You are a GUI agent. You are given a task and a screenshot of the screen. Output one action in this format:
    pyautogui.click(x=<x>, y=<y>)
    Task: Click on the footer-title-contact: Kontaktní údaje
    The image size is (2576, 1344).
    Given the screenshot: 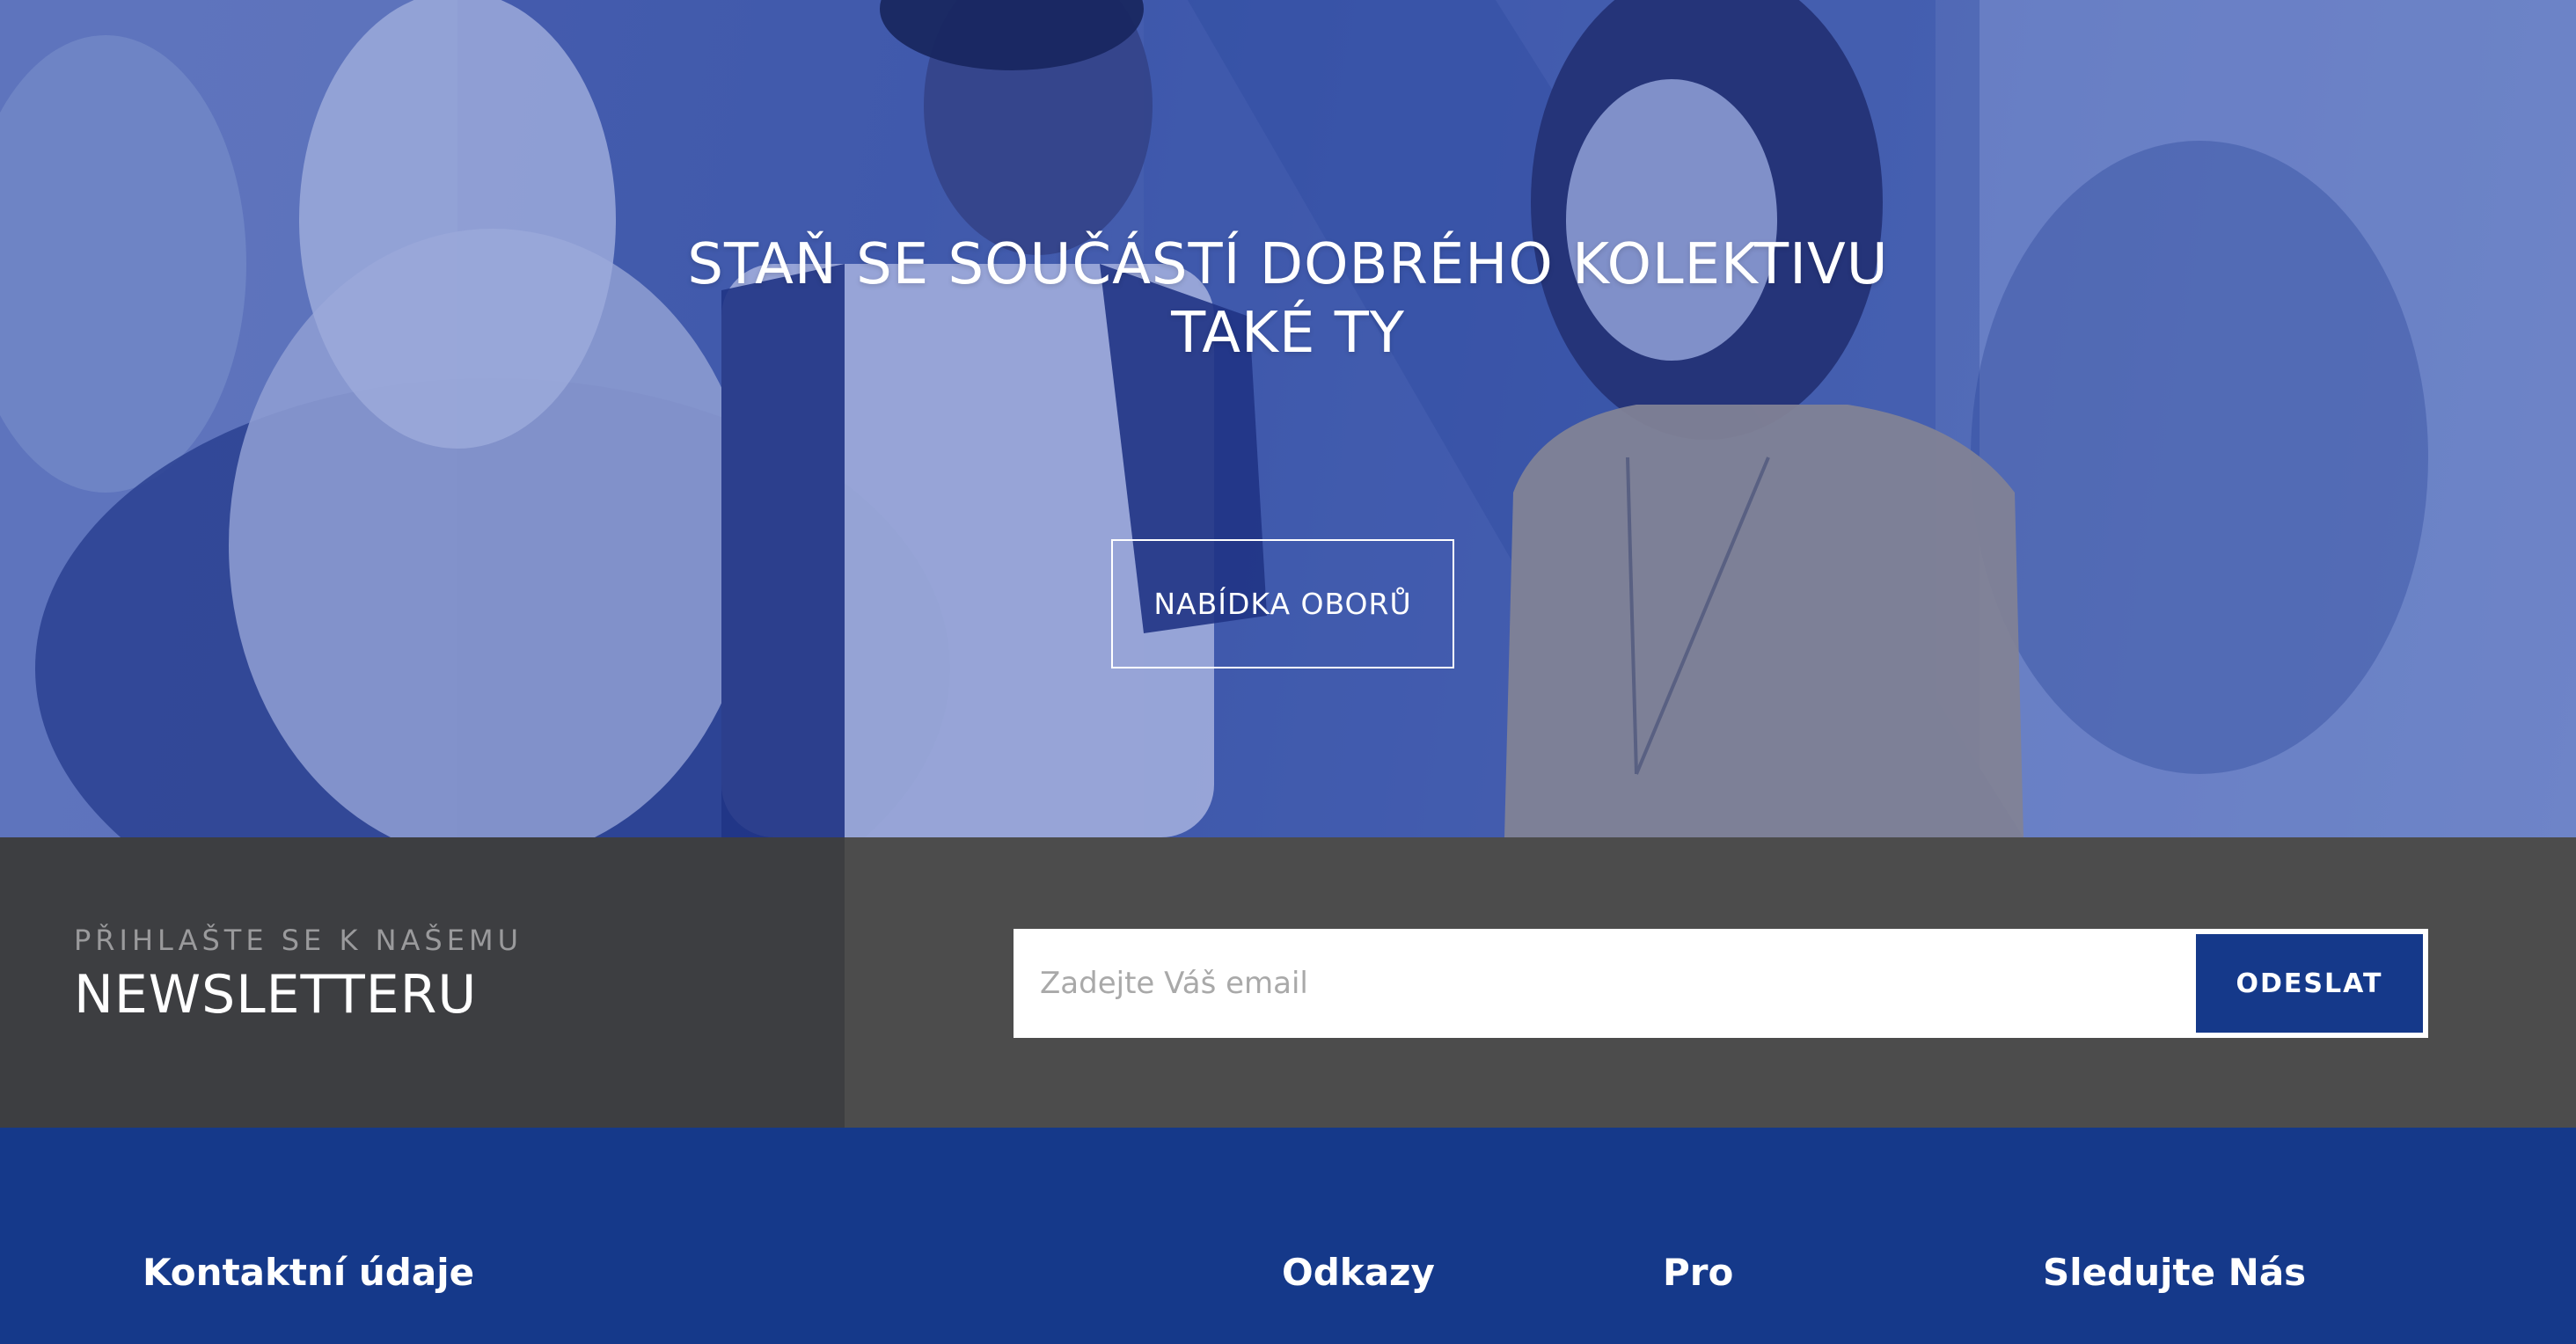 What is the action you would take?
    pyautogui.click(x=309, y=1272)
    